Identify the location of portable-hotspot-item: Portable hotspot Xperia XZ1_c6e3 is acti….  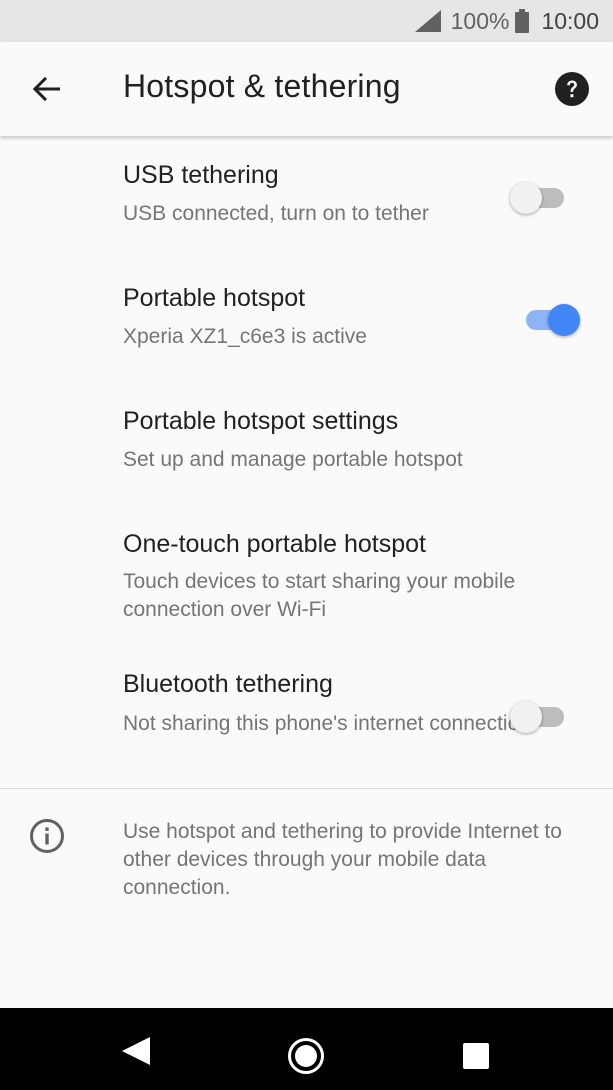
(306, 318).